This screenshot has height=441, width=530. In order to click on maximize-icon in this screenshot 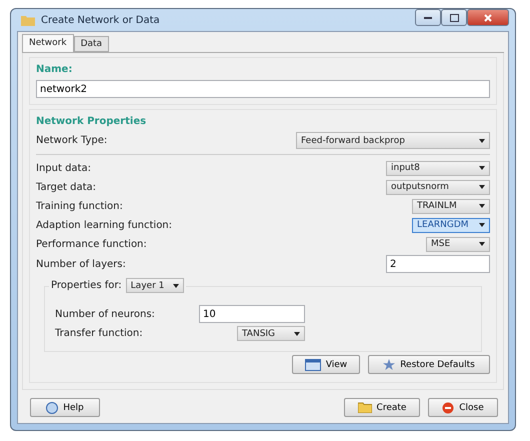, I will do `click(454, 18)`.